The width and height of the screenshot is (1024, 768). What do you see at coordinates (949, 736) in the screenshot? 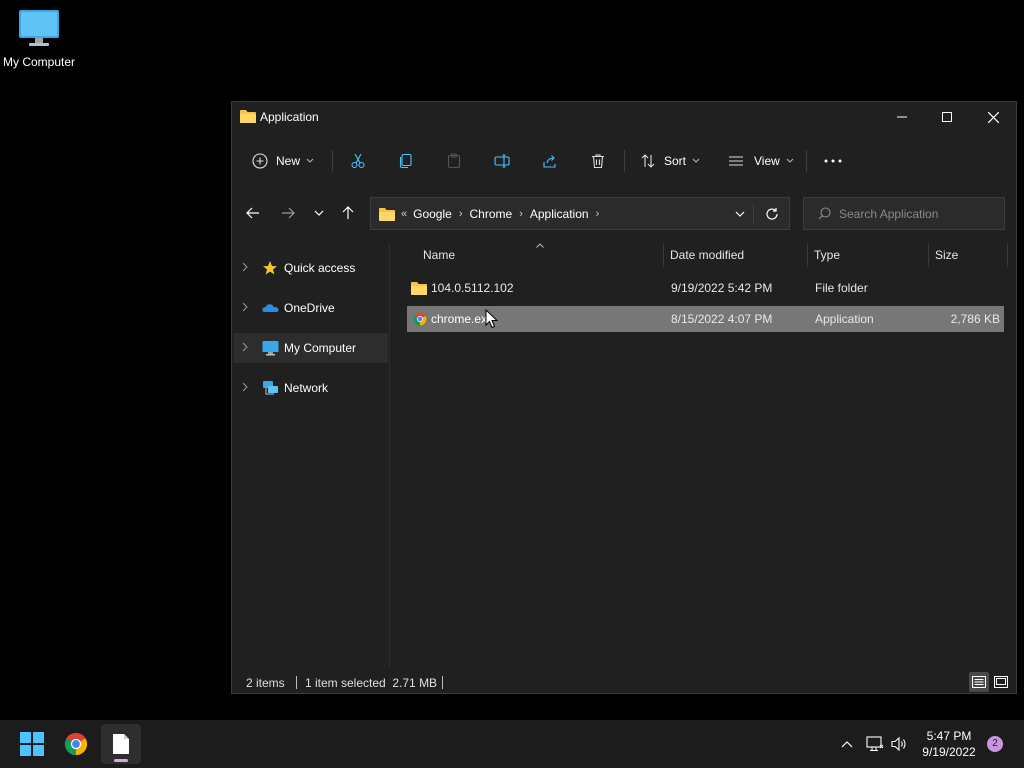
I see `clock-time: 5:47 PM` at bounding box center [949, 736].